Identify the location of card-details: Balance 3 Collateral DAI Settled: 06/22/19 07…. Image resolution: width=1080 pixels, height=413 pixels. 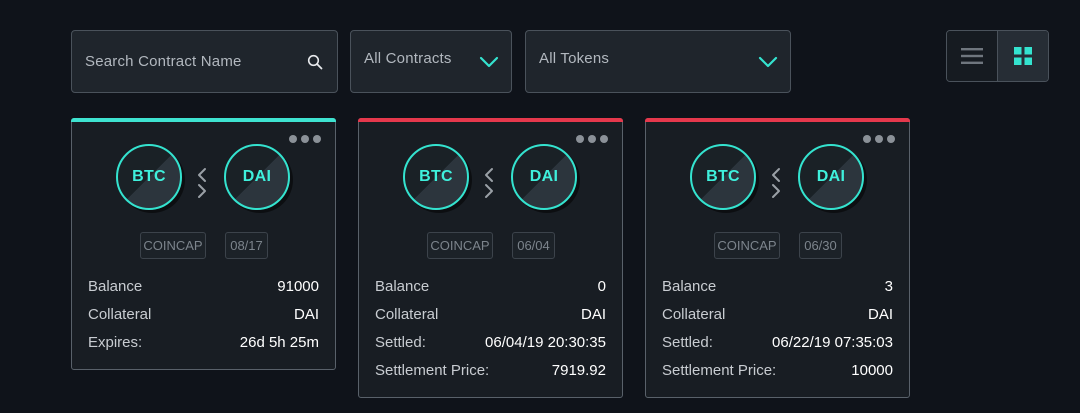
(777, 328).